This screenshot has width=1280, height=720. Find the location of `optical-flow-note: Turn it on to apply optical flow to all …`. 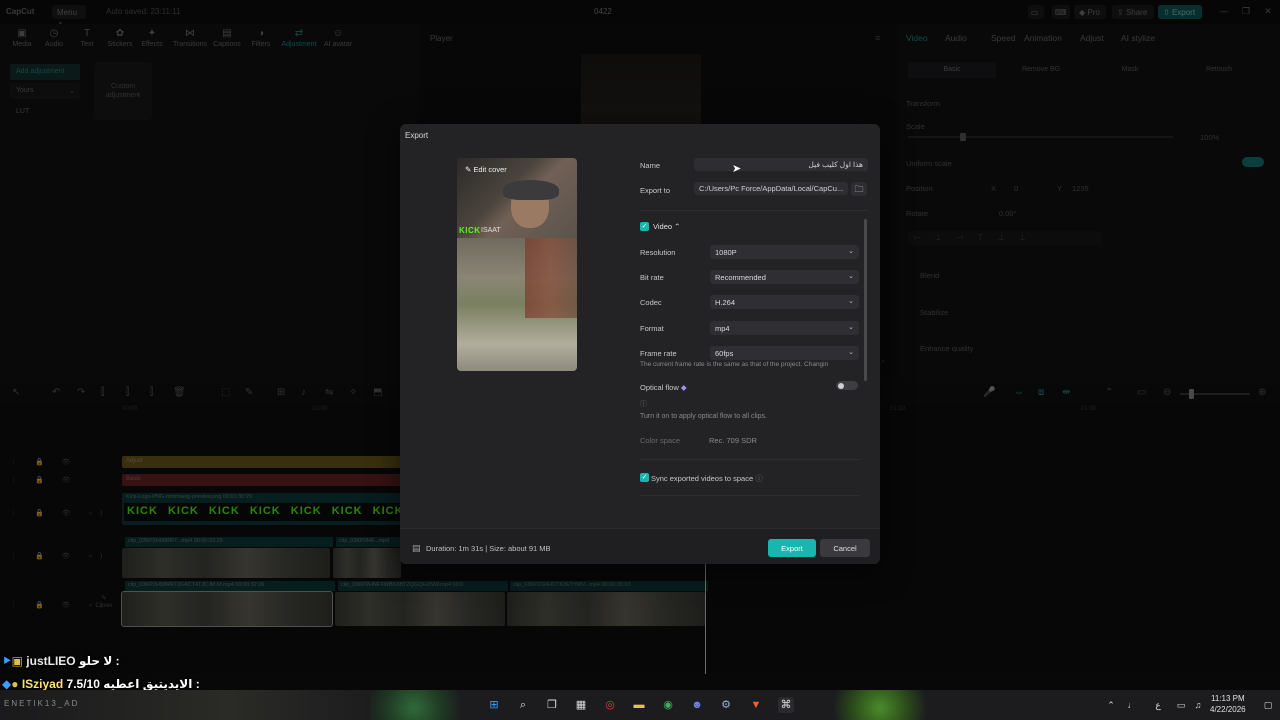

optical-flow-note: Turn it on to apply optical flow to all … is located at coordinates (703, 416).